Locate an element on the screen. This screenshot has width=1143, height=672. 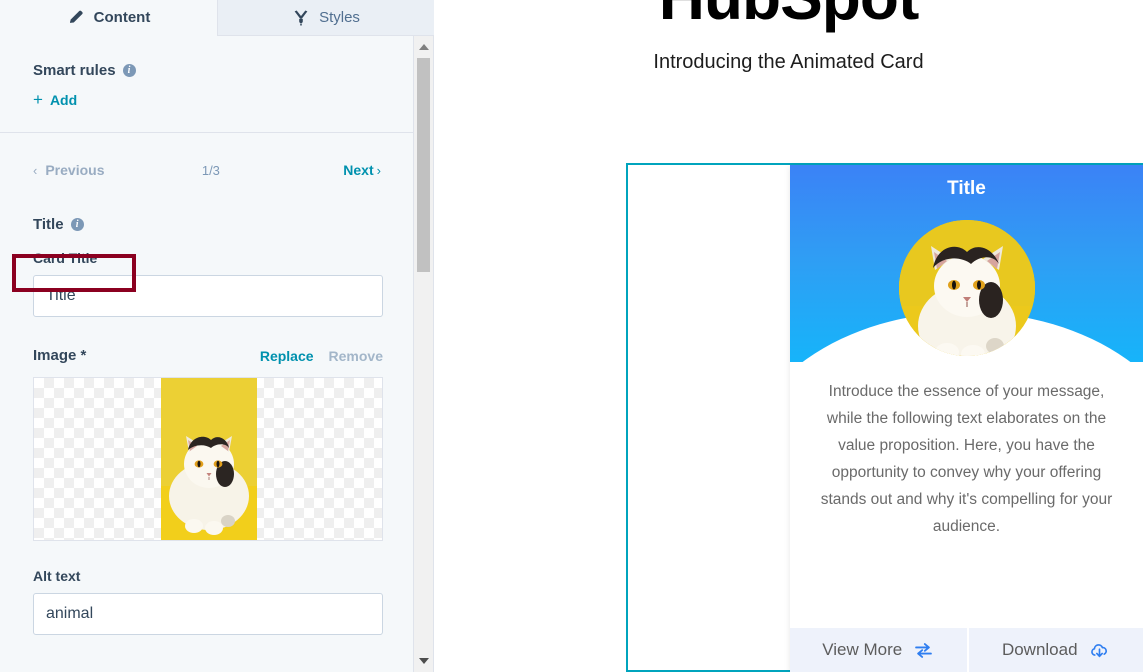
module-pager: ‹ Previous 1/3 Next › is located at coordinates (207, 170).